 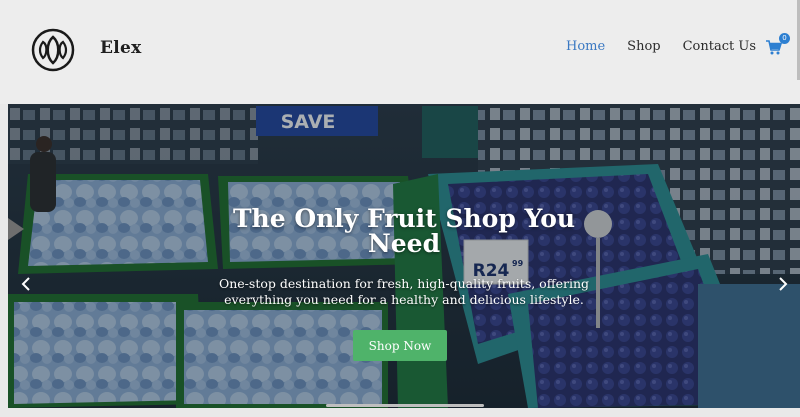 What do you see at coordinates (53, 50) in the screenshot?
I see `brand-logo-icon` at bounding box center [53, 50].